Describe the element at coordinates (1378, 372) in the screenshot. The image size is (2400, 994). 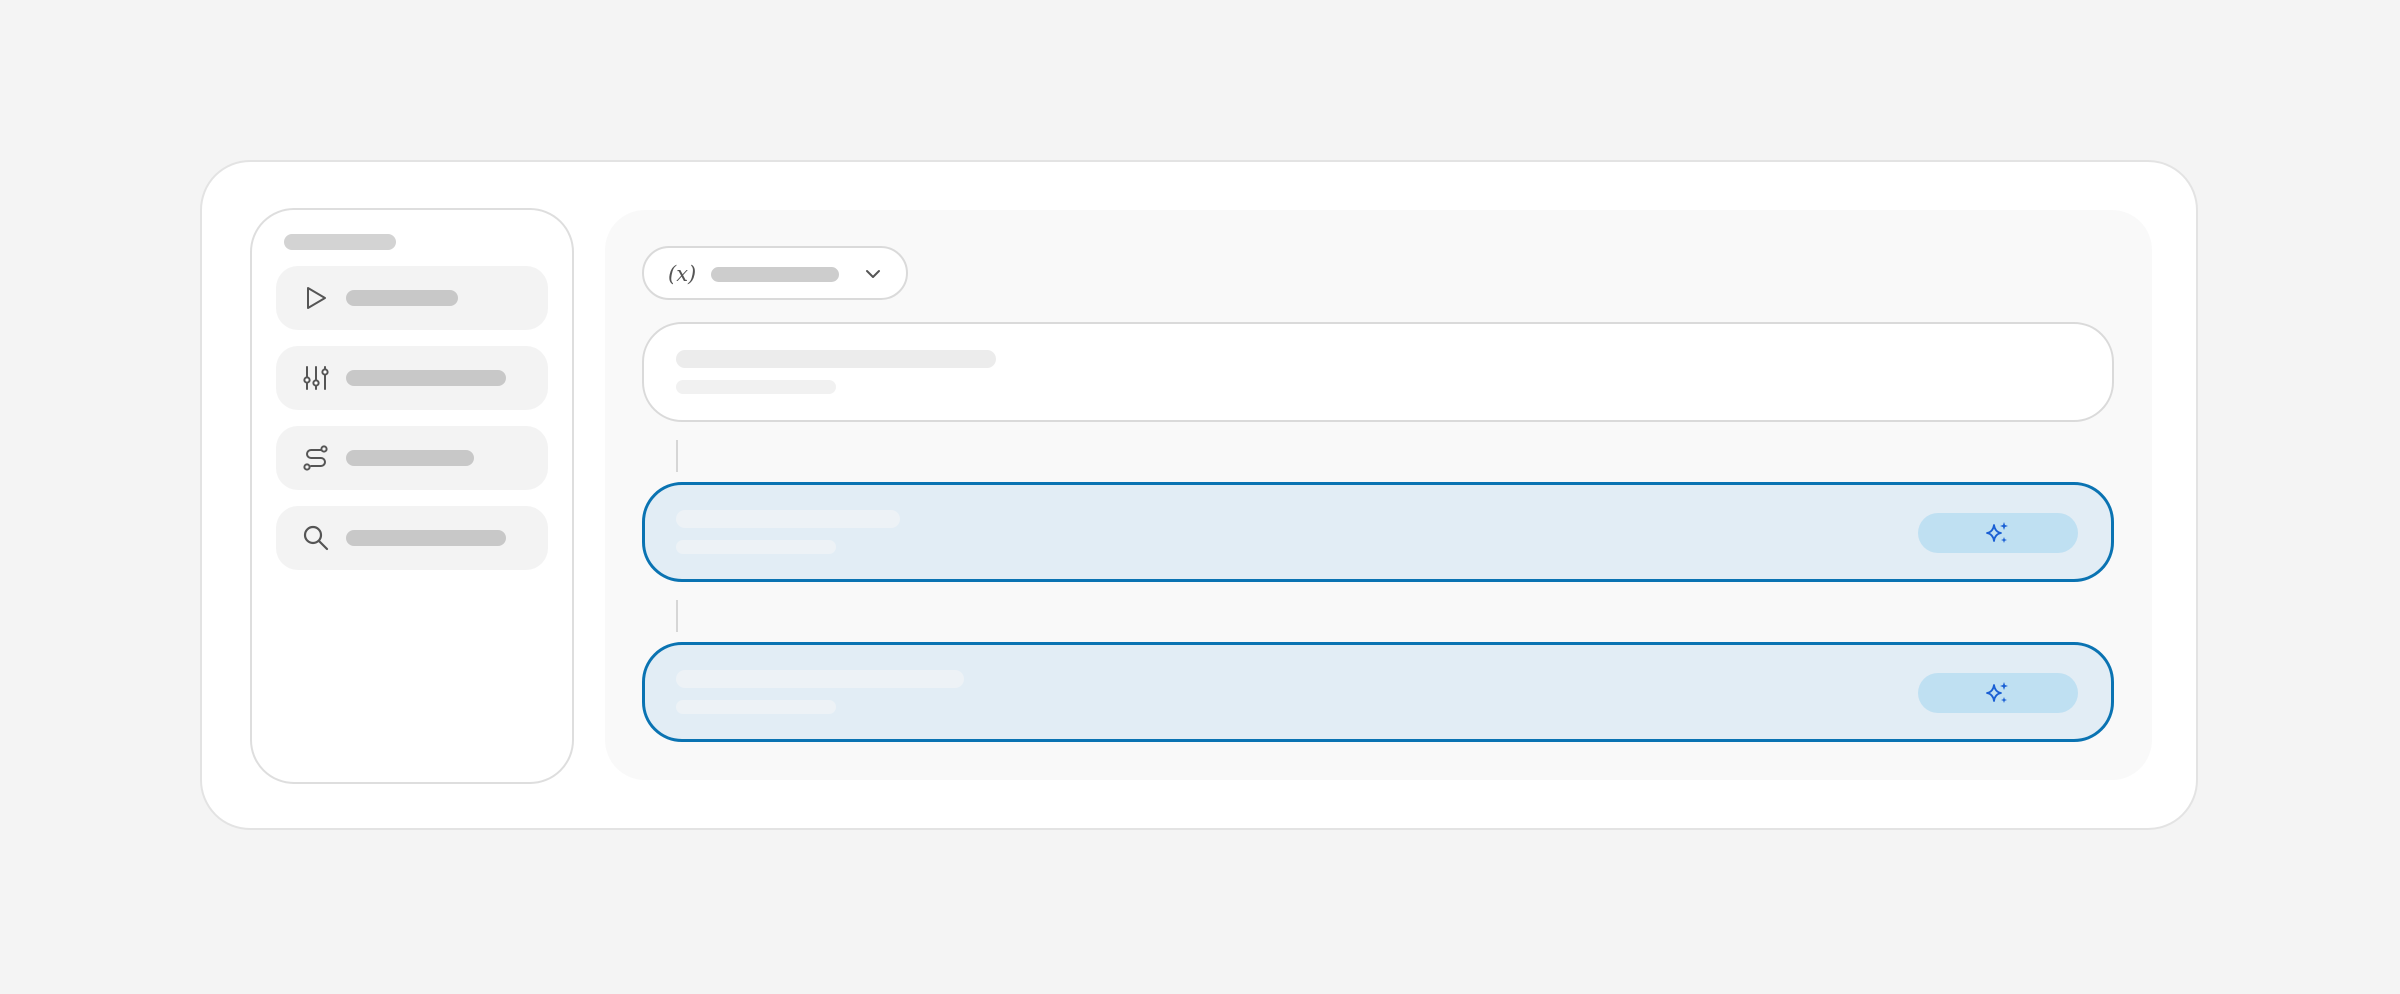
I see `step-card` at that location.